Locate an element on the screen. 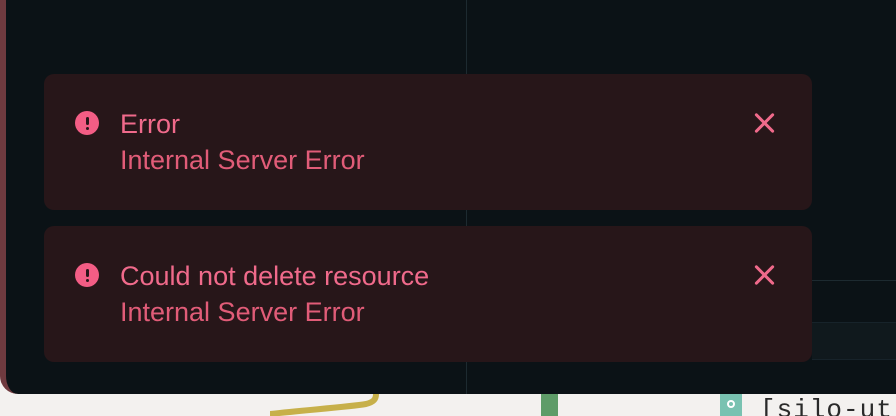 This screenshot has width=896, height=416. toast-title: Error is located at coordinates (150, 124).